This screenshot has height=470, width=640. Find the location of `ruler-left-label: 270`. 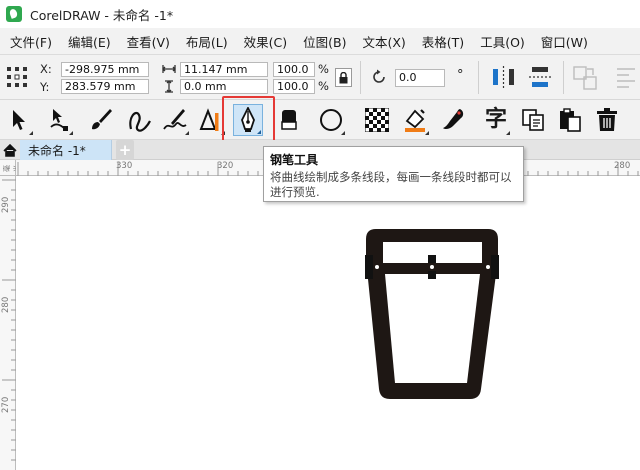

ruler-left-label: 270 is located at coordinates (6, 404).